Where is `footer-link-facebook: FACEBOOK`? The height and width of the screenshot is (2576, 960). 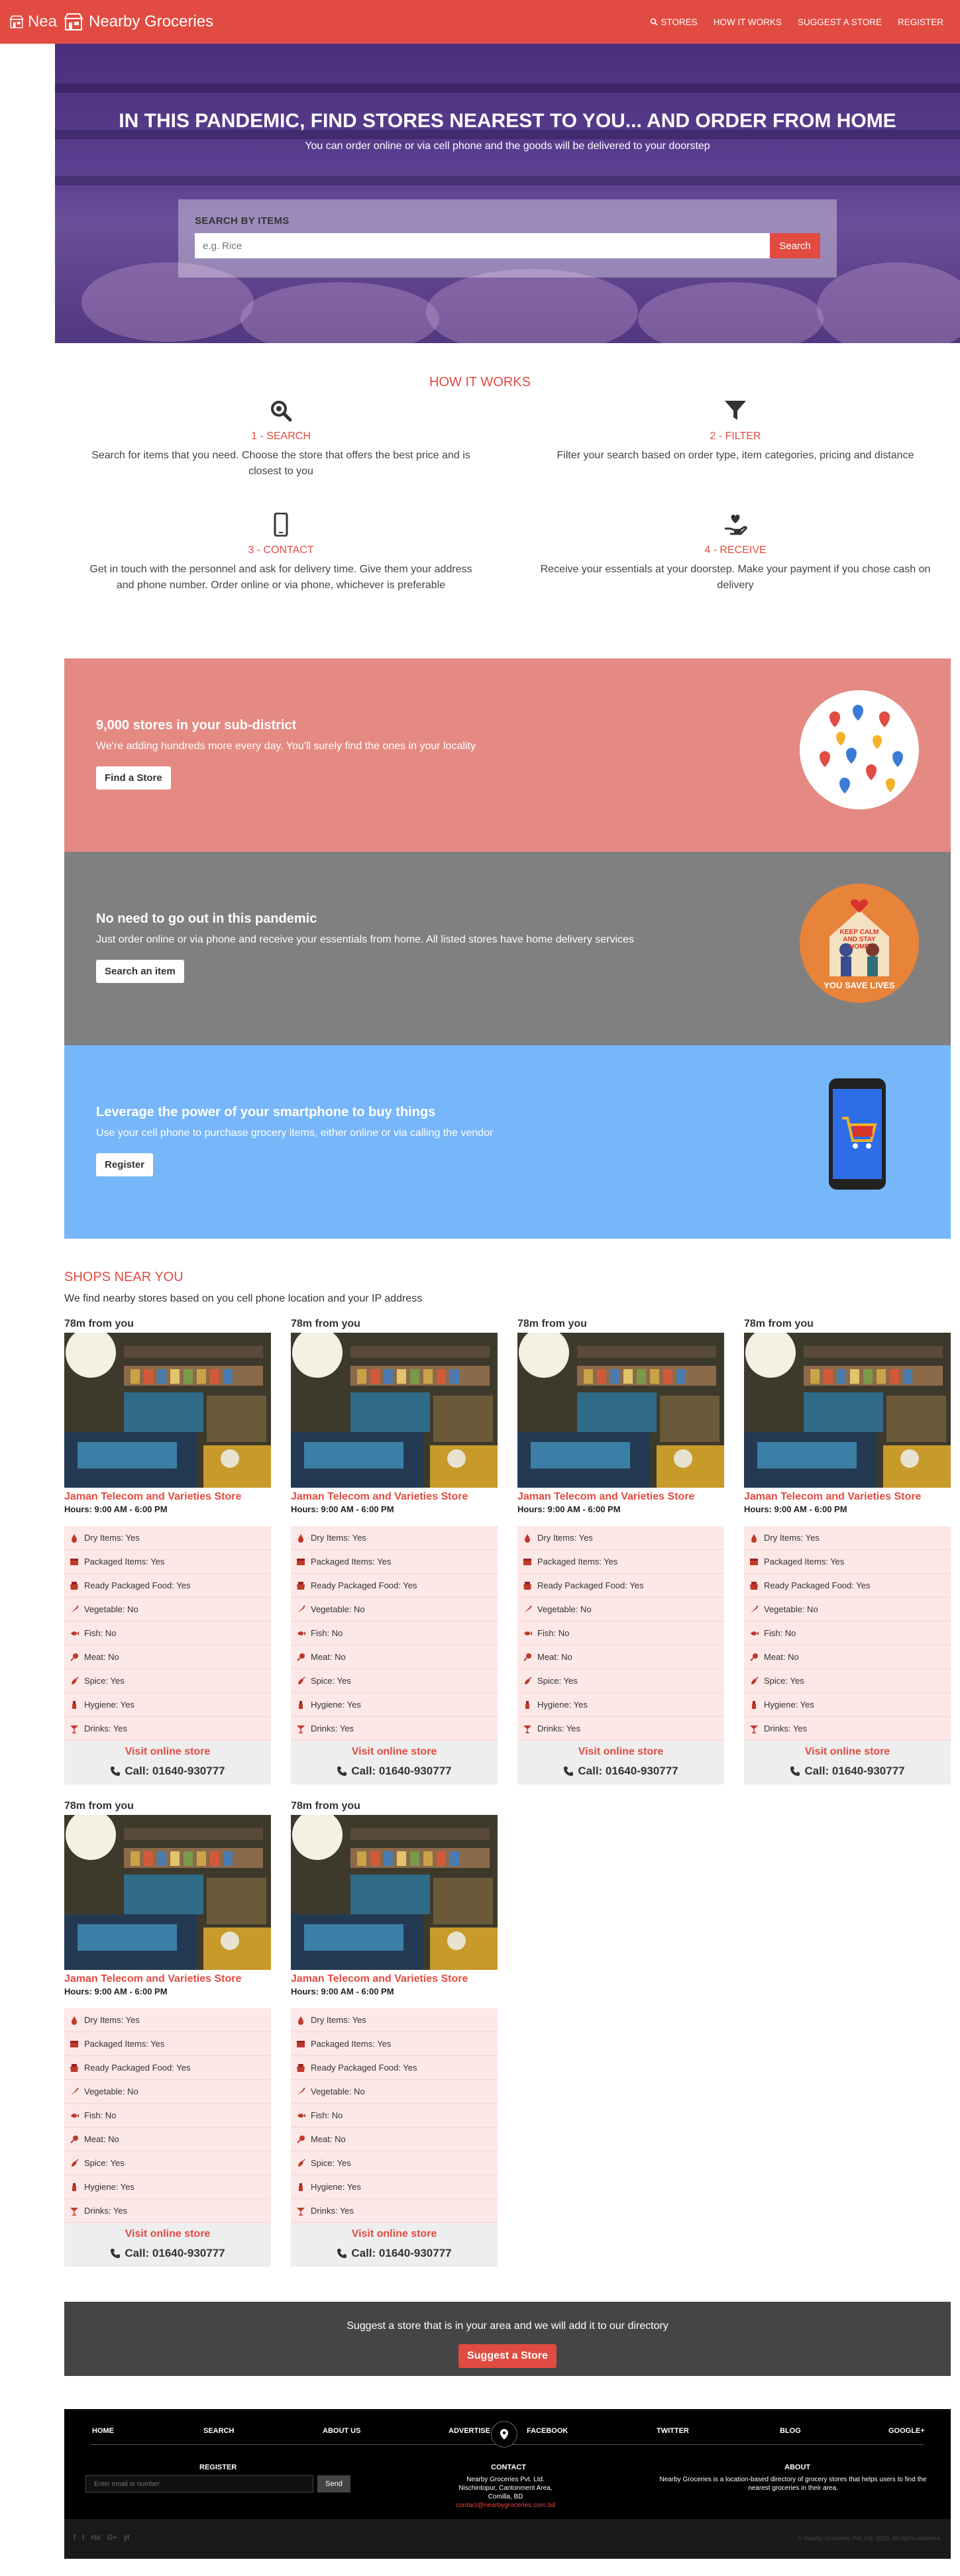 footer-link-facebook: FACEBOOK is located at coordinates (547, 2431).